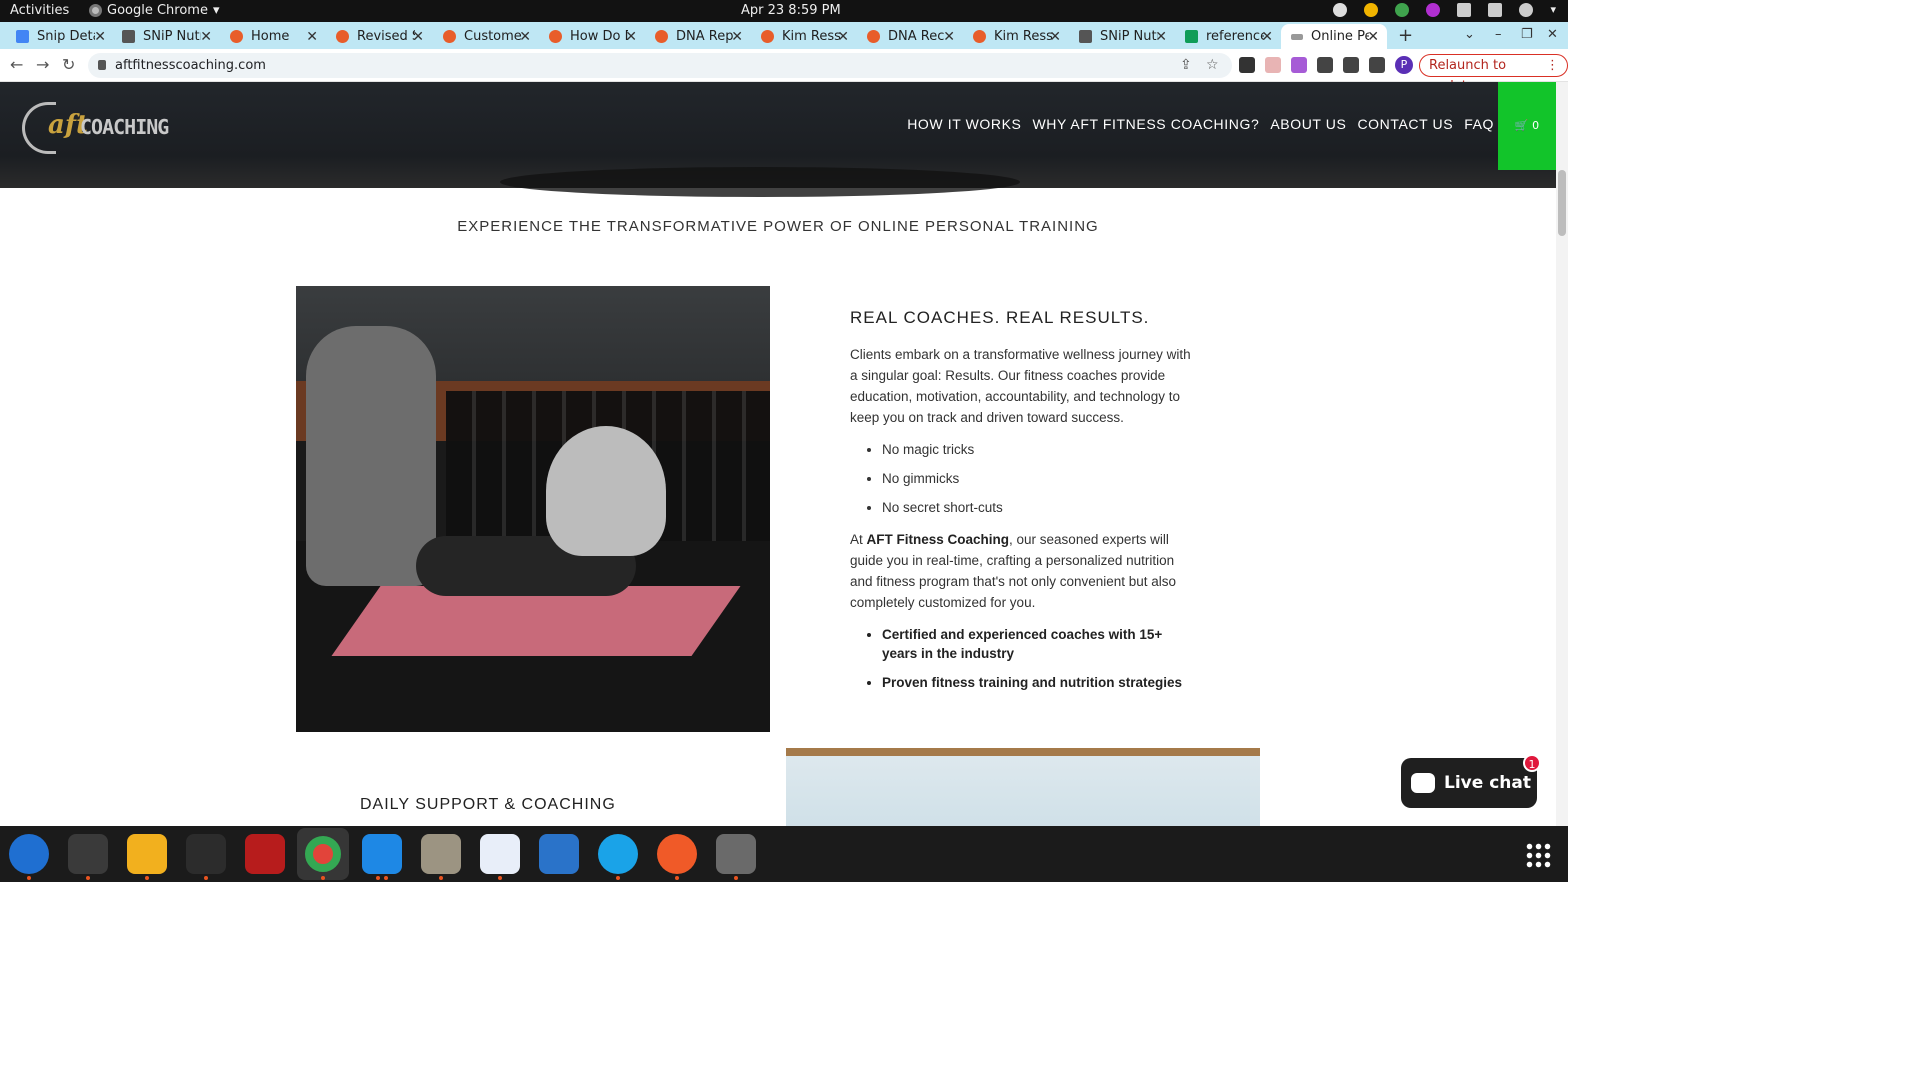  I want to click on writer-icon, so click(559, 854).